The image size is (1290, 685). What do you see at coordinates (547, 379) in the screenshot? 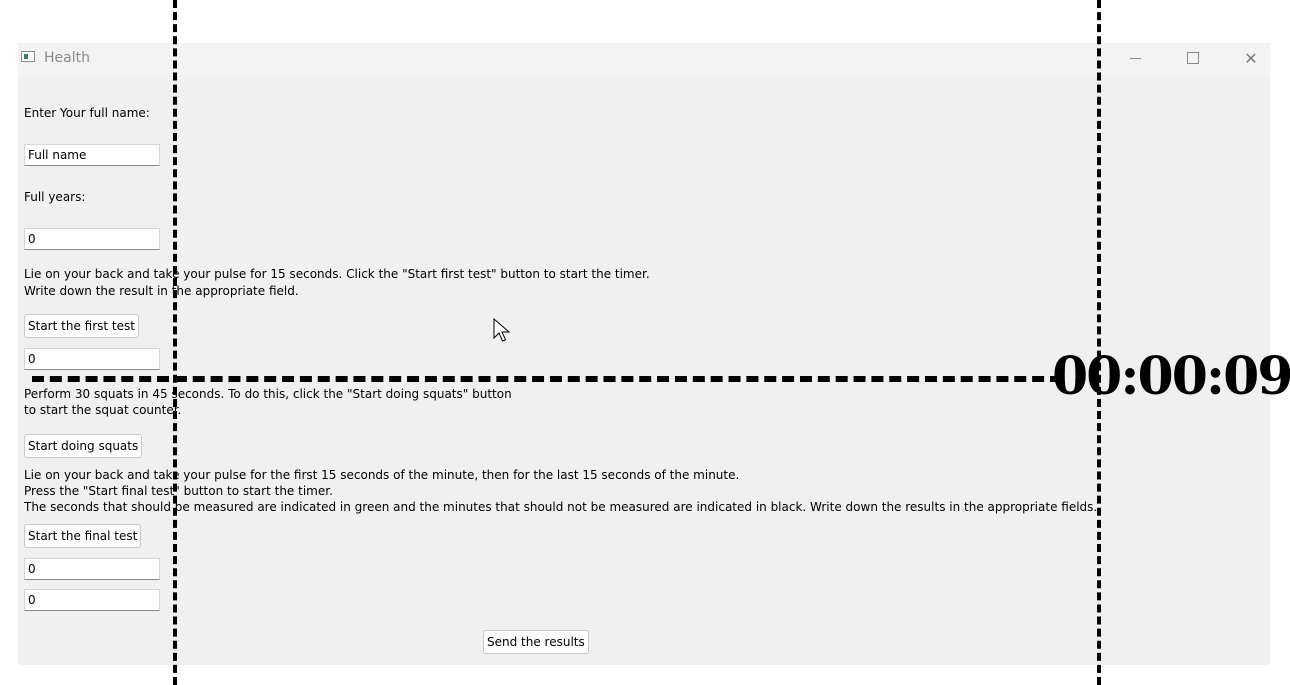
I see `dashed-guide-horizontal` at bounding box center [547, 379].